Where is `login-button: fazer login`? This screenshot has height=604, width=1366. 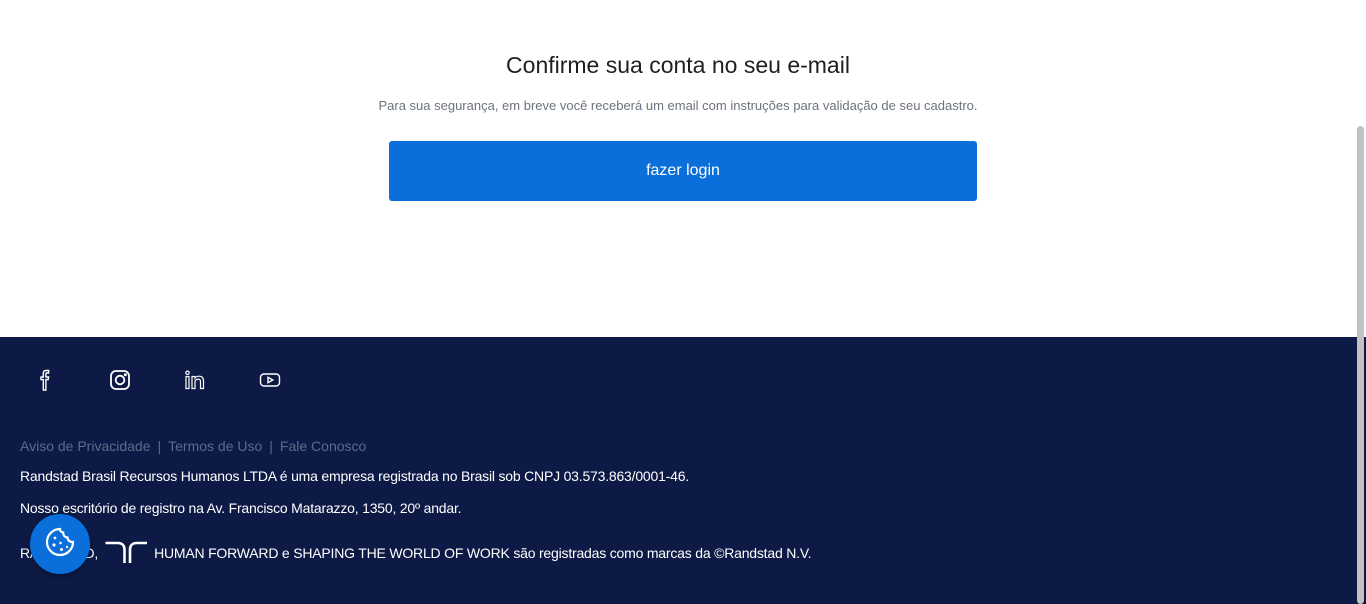
login-button: fazer login is located at coordinates (683, 171).